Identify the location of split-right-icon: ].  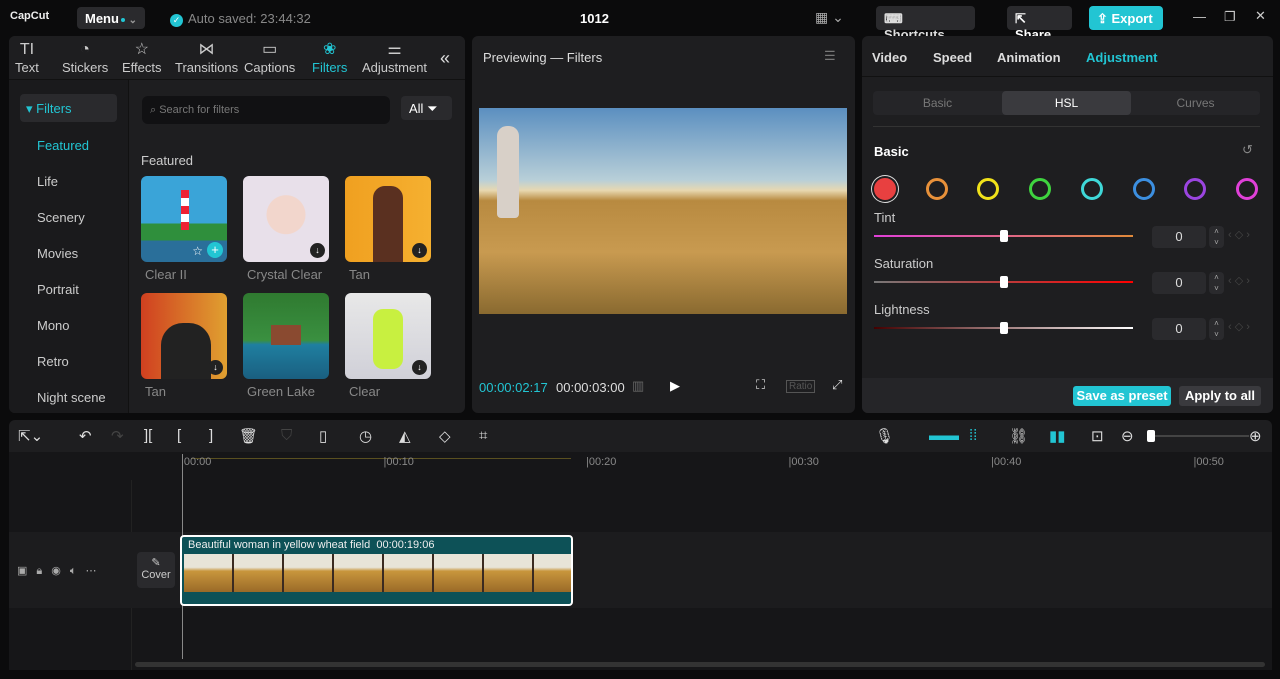
(211, 435).